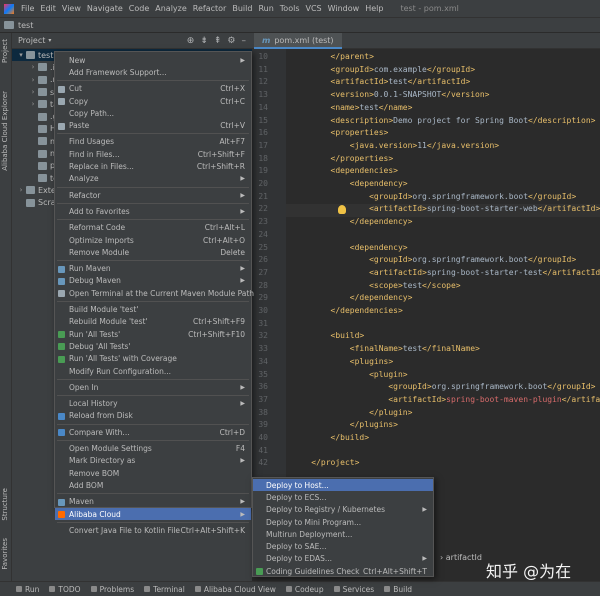  Describe the element at coordinates (171, 8) in the screenshot. I see `menu-analyze: Analyze` at that location.